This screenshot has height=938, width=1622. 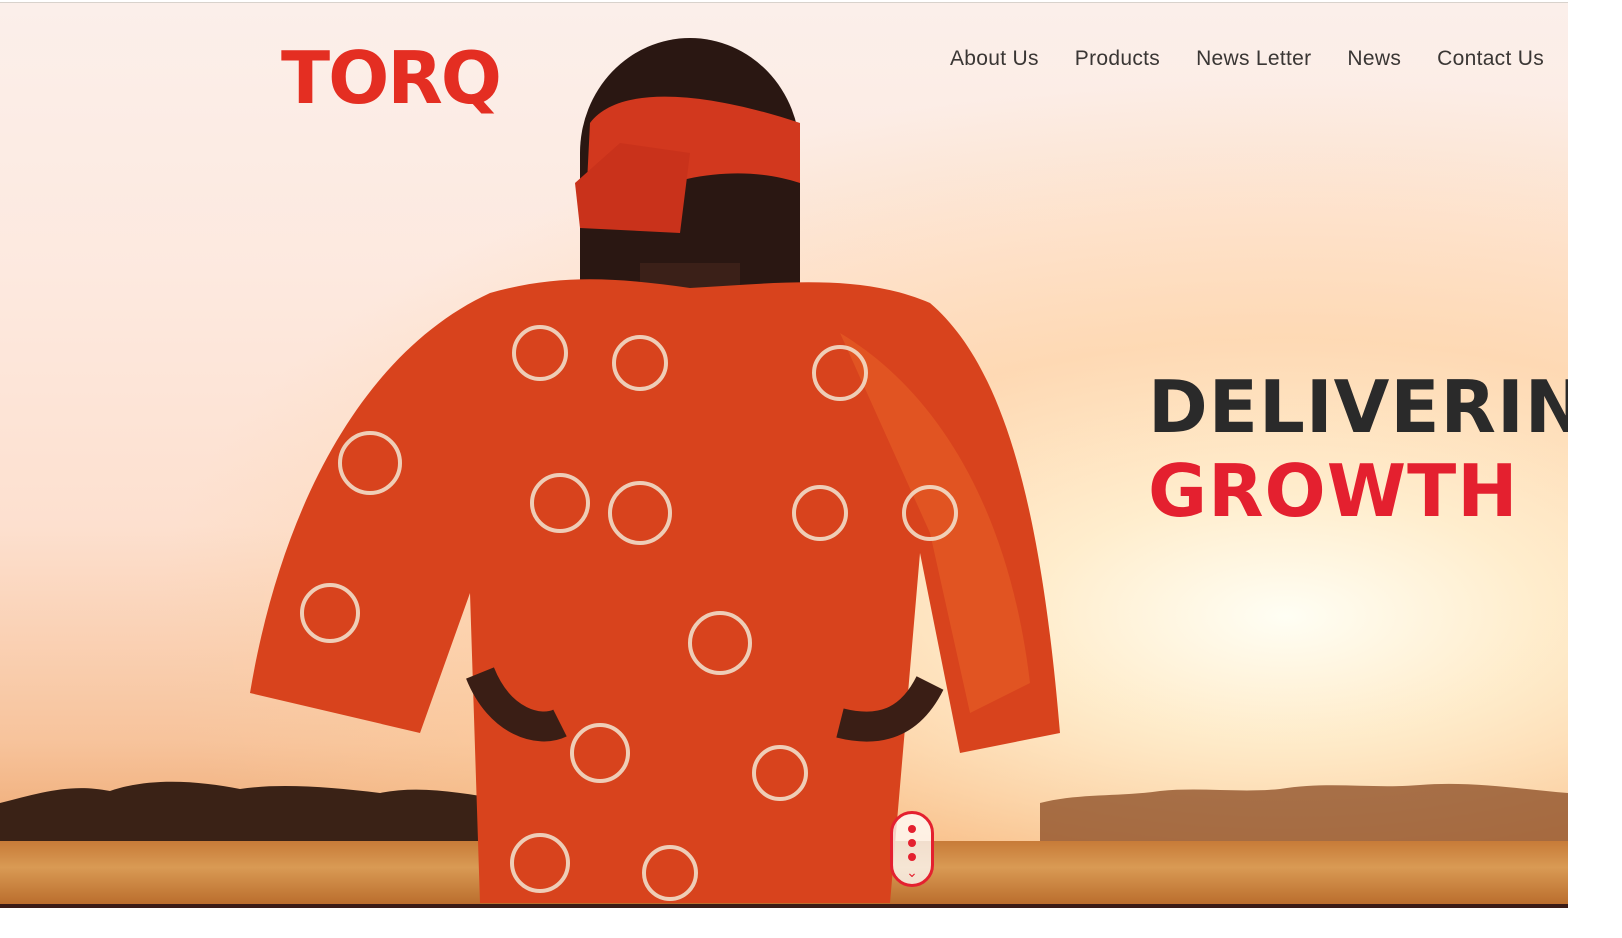 I want to click on nav-item-about-us: About Us, so click(x=994, y=59).